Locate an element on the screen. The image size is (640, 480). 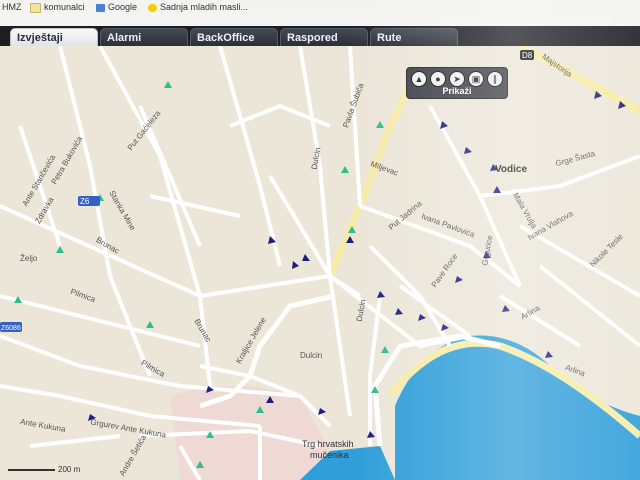
bookmark-label: Google is located at coordinates (123, 7).